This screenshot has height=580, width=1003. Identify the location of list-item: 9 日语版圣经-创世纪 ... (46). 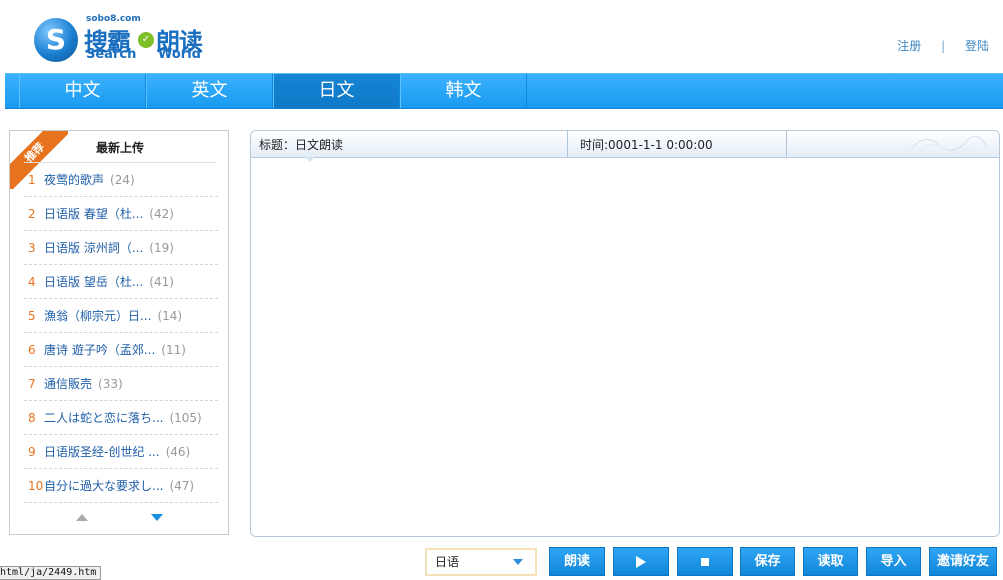
(121, 452).